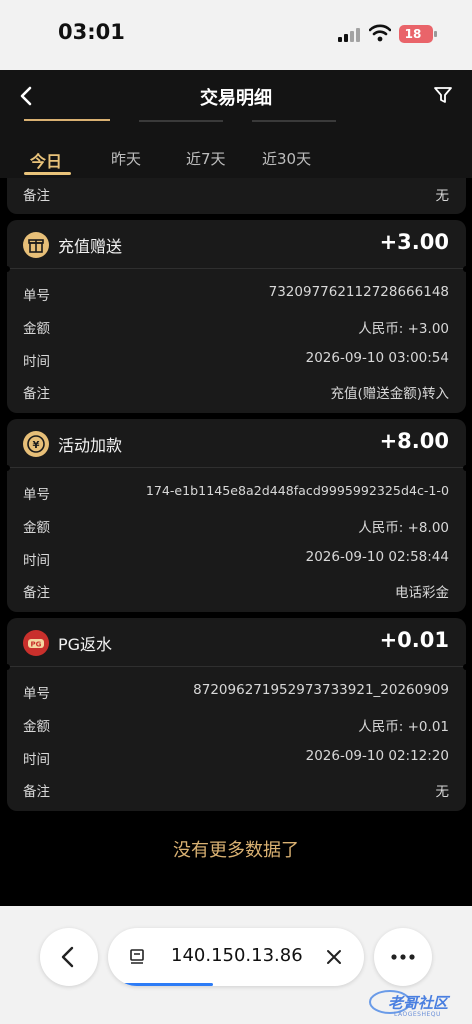 The image size is (472, 1024). Describe the element at coordinates (403, 727) in the screenshot. I see `amount-value: 人民币: +0.01` at that location.